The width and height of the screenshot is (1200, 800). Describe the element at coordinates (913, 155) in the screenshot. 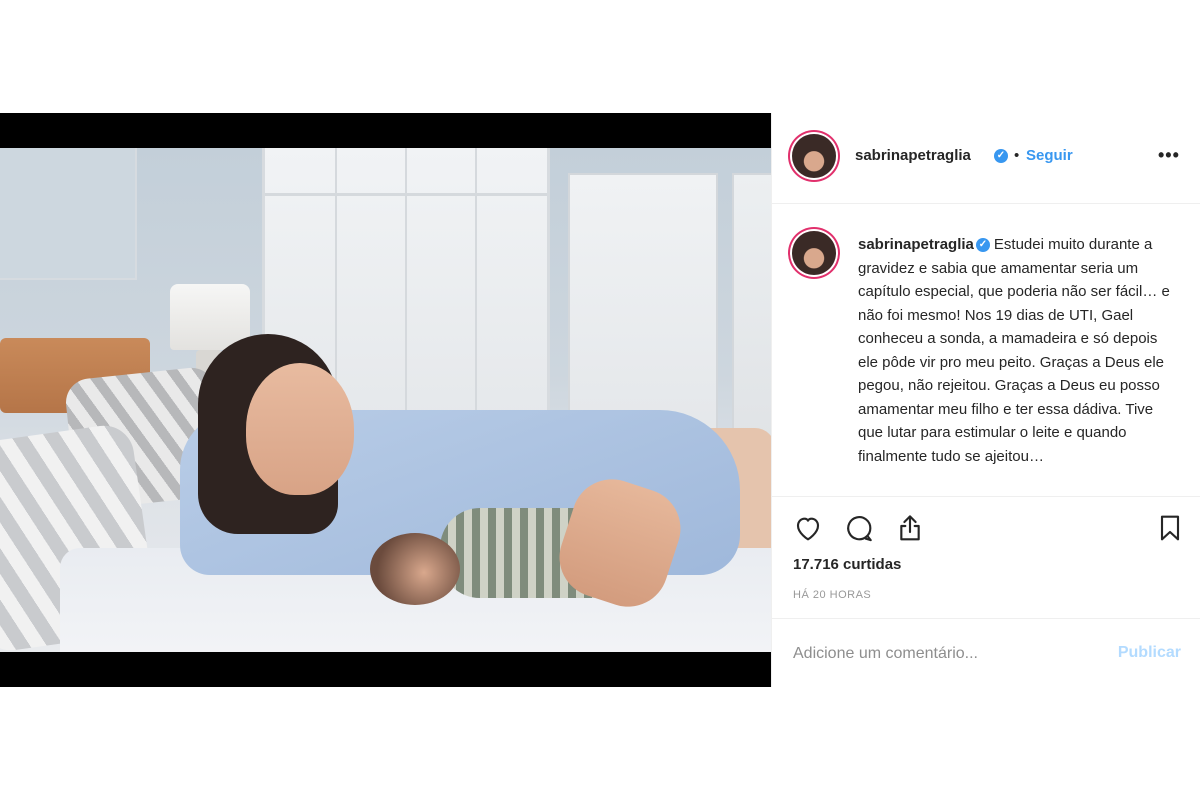

I see `header-username: sabrinapetraglia` at that location.